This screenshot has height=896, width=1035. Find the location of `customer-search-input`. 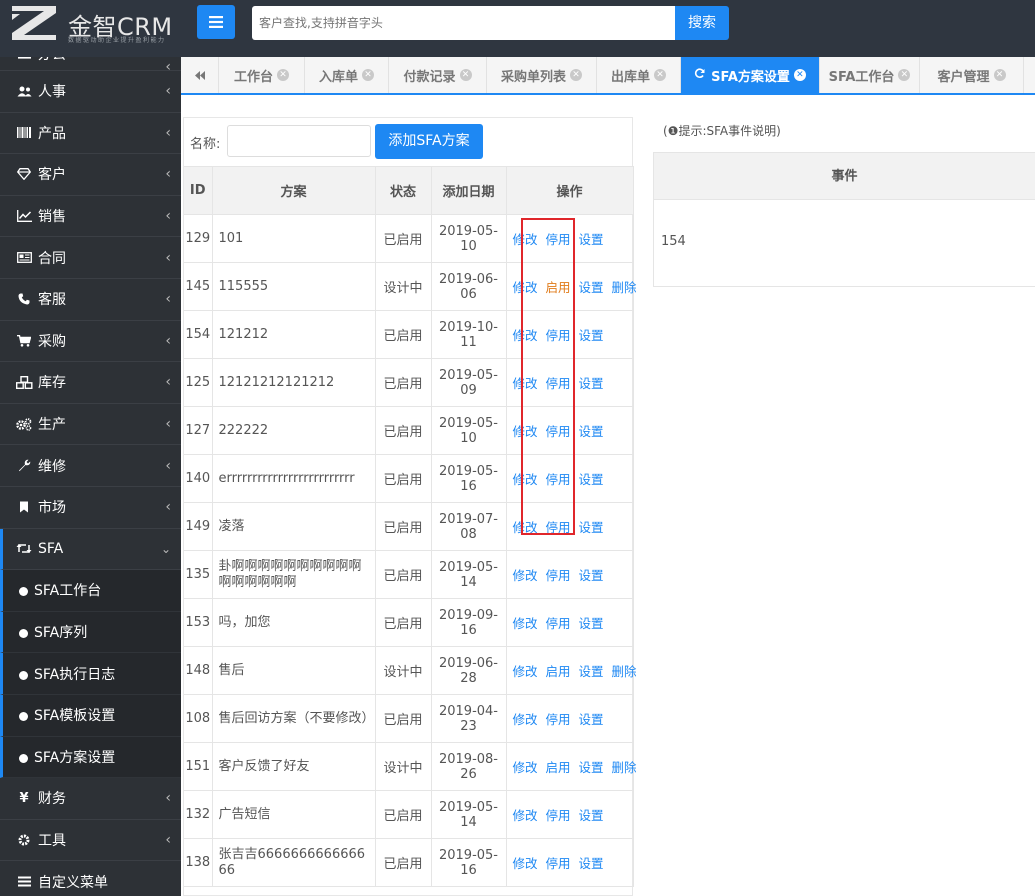

customer-search-input is located at coordinates (464, 23).